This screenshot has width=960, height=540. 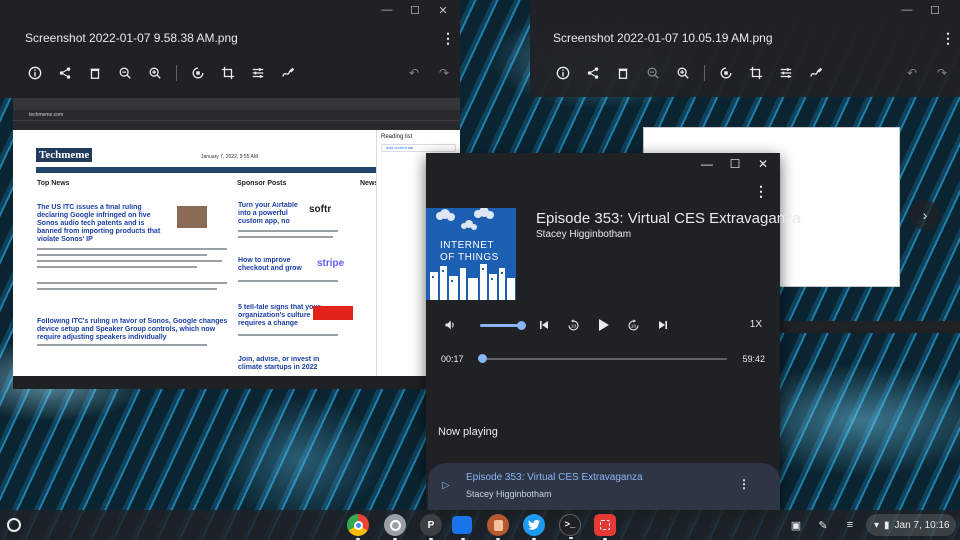 I want to click on podcast-artwork: INTERNET OF THINGS, so click(x=471, y=254).